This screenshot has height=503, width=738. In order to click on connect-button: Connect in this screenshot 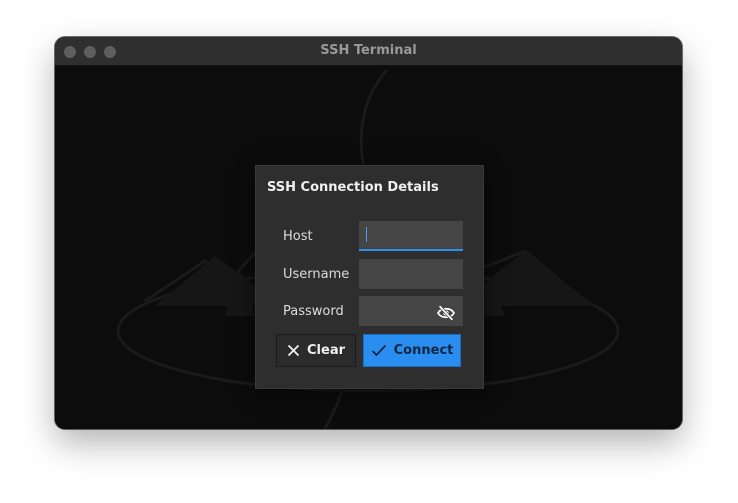, I will do `click(412, 350)`.